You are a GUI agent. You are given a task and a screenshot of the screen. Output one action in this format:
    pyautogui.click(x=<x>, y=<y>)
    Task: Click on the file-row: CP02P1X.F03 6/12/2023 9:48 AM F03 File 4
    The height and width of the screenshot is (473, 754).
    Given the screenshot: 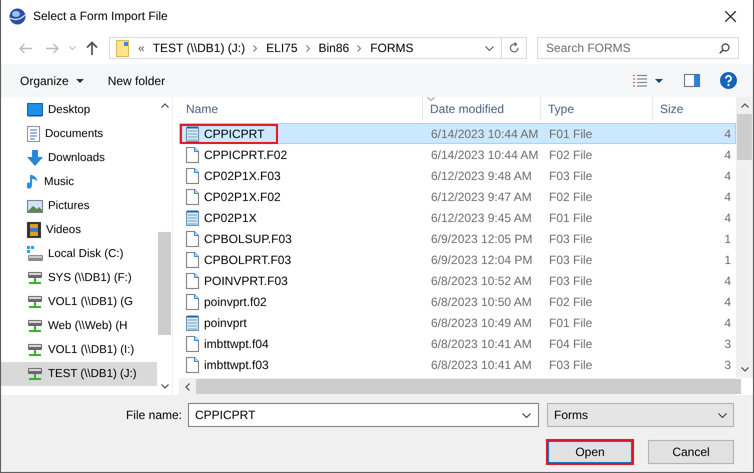 What is the action you would take?
    pyautogui.click(x=457, y=175)
    